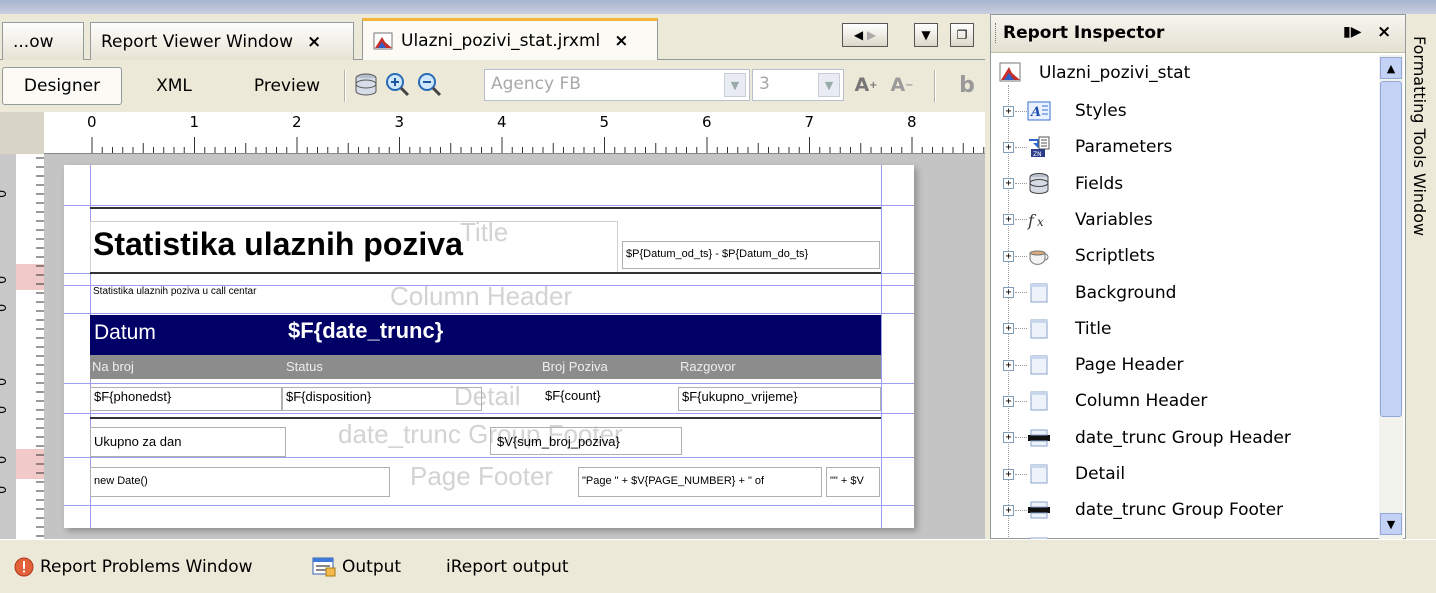 The height and width of the screenshot is (593, 1436). Describe the element at coordinates (1352, 32) in the screenshot. I see `minimize-icon: ▮▶` at that location.